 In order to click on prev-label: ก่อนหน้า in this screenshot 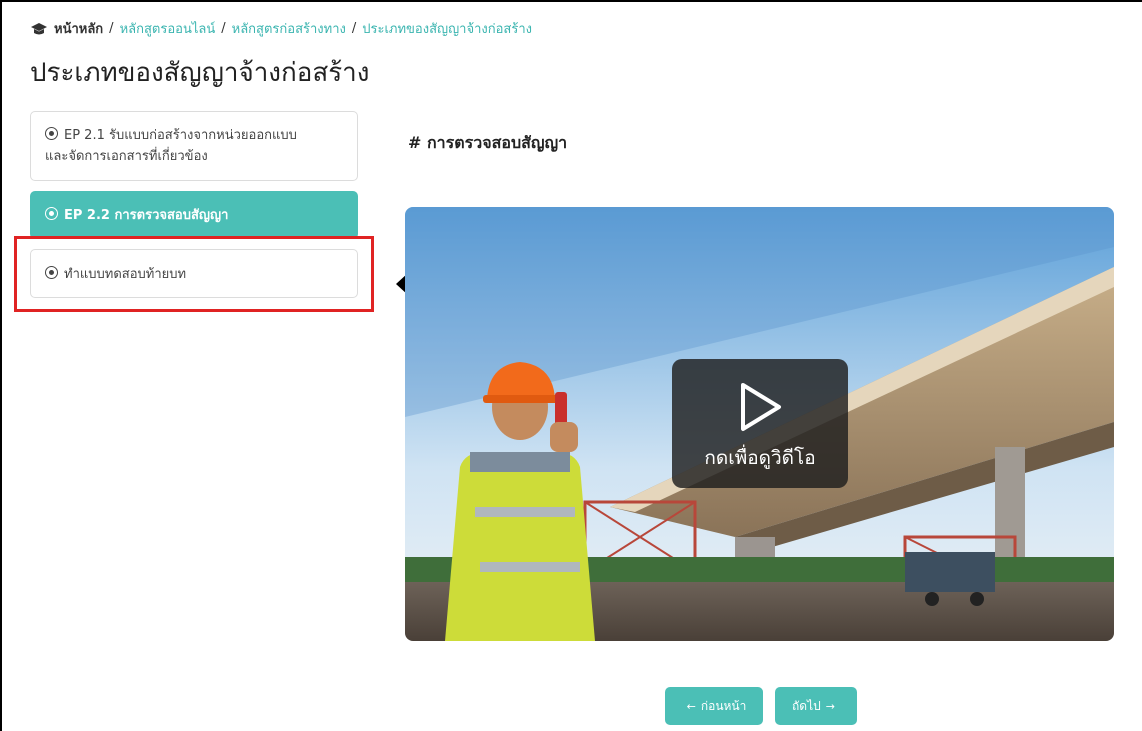, I will do `click(723, 705)`.